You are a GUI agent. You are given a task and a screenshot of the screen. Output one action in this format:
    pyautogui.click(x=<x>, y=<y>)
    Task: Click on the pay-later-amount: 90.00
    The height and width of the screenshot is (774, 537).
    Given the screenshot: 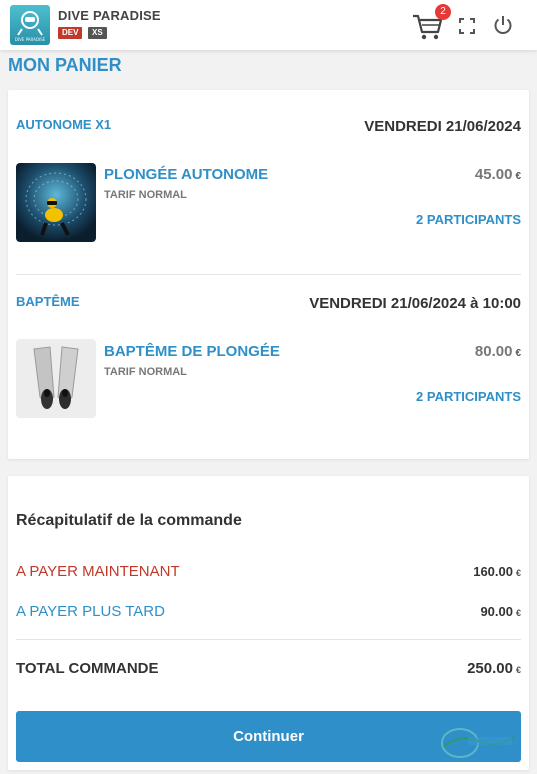 What is the action you would take?
    pyautogui.click(x=496, y=611)
    